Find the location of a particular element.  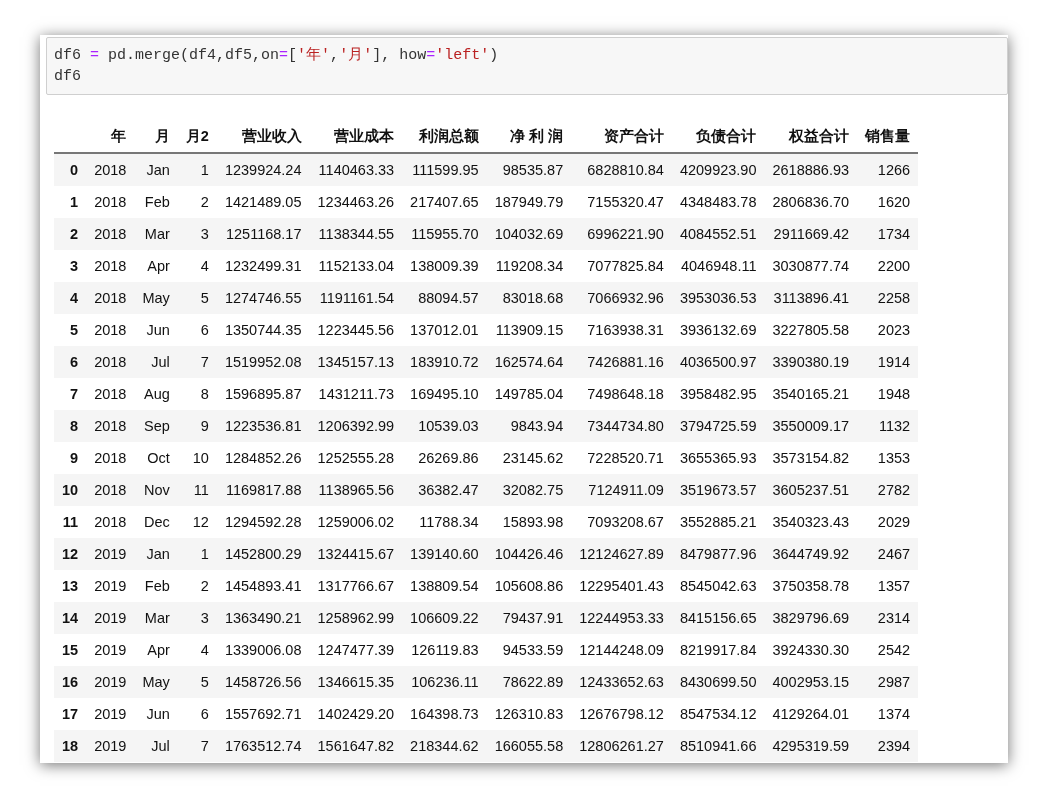

table-cell: 9843.94 is located at coordinates (529, 426).